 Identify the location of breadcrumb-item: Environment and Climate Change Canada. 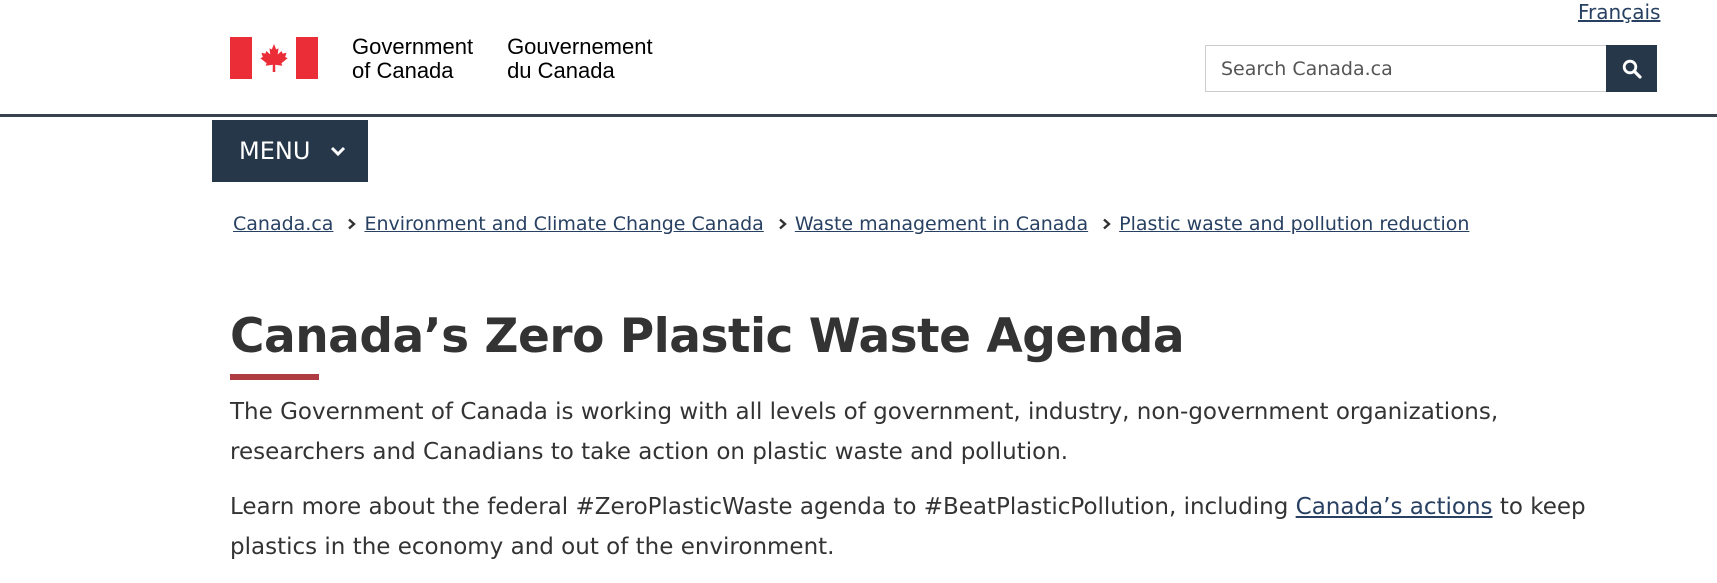
(548, 224).